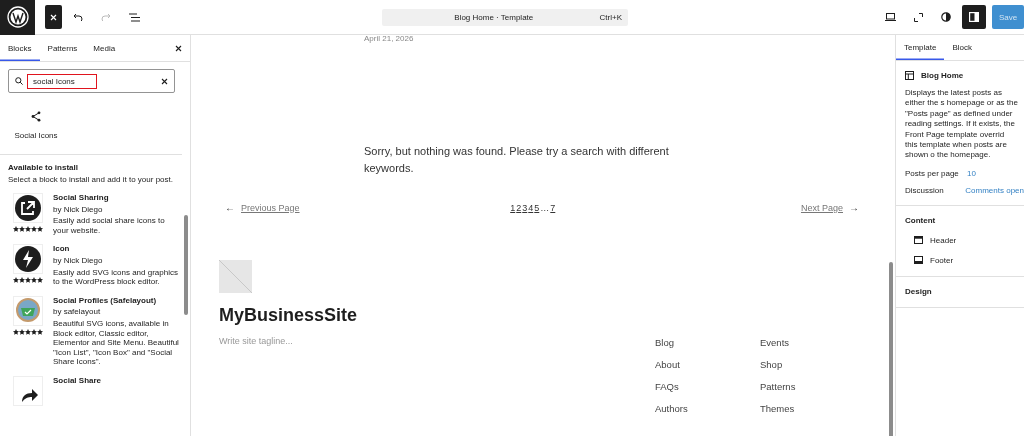 This screenshot has width=1024, height=436. Describe the element at coordinates (918, 240) in the screenshot. I see `header-icon` at that location.